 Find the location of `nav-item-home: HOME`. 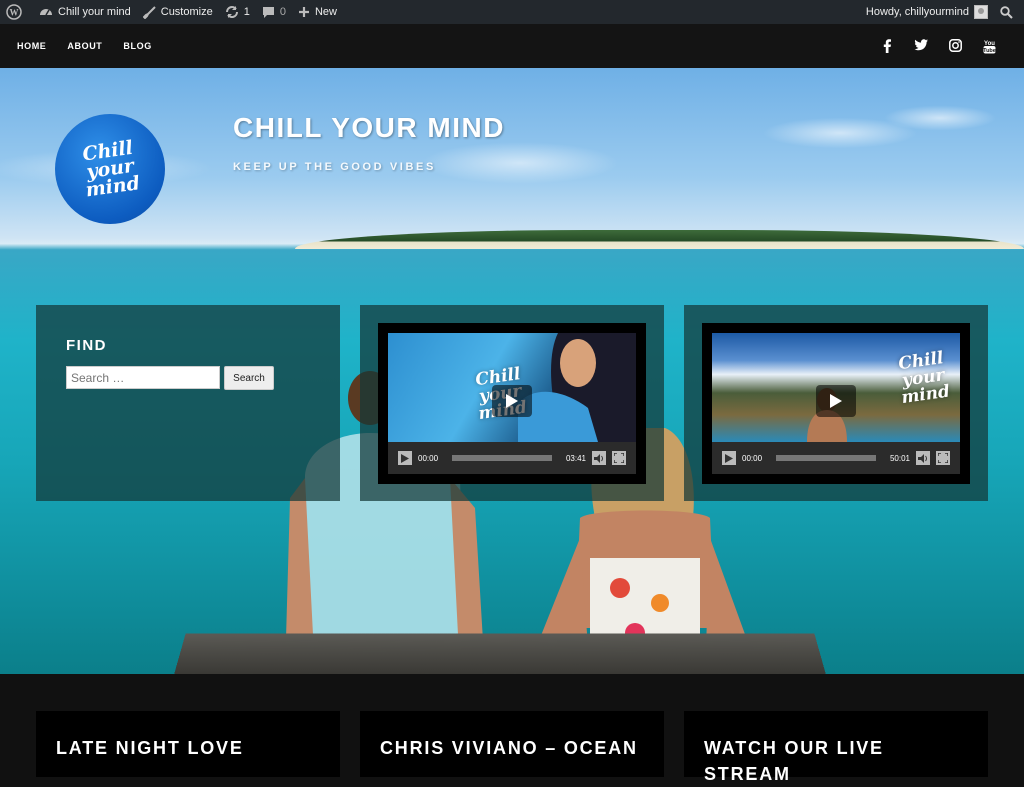

nav-item-home: HOME is located at coordinates (31, 46).